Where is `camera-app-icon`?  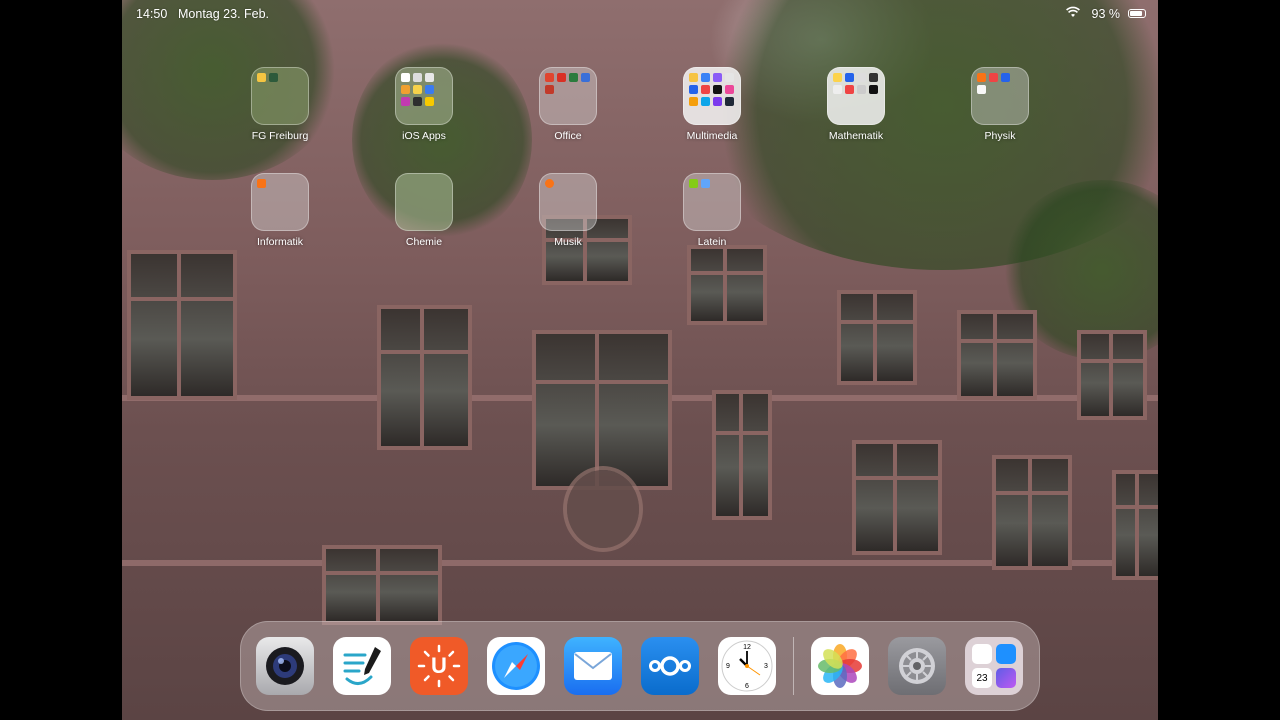 camera-app-icon is located at coordinates (285, 666).